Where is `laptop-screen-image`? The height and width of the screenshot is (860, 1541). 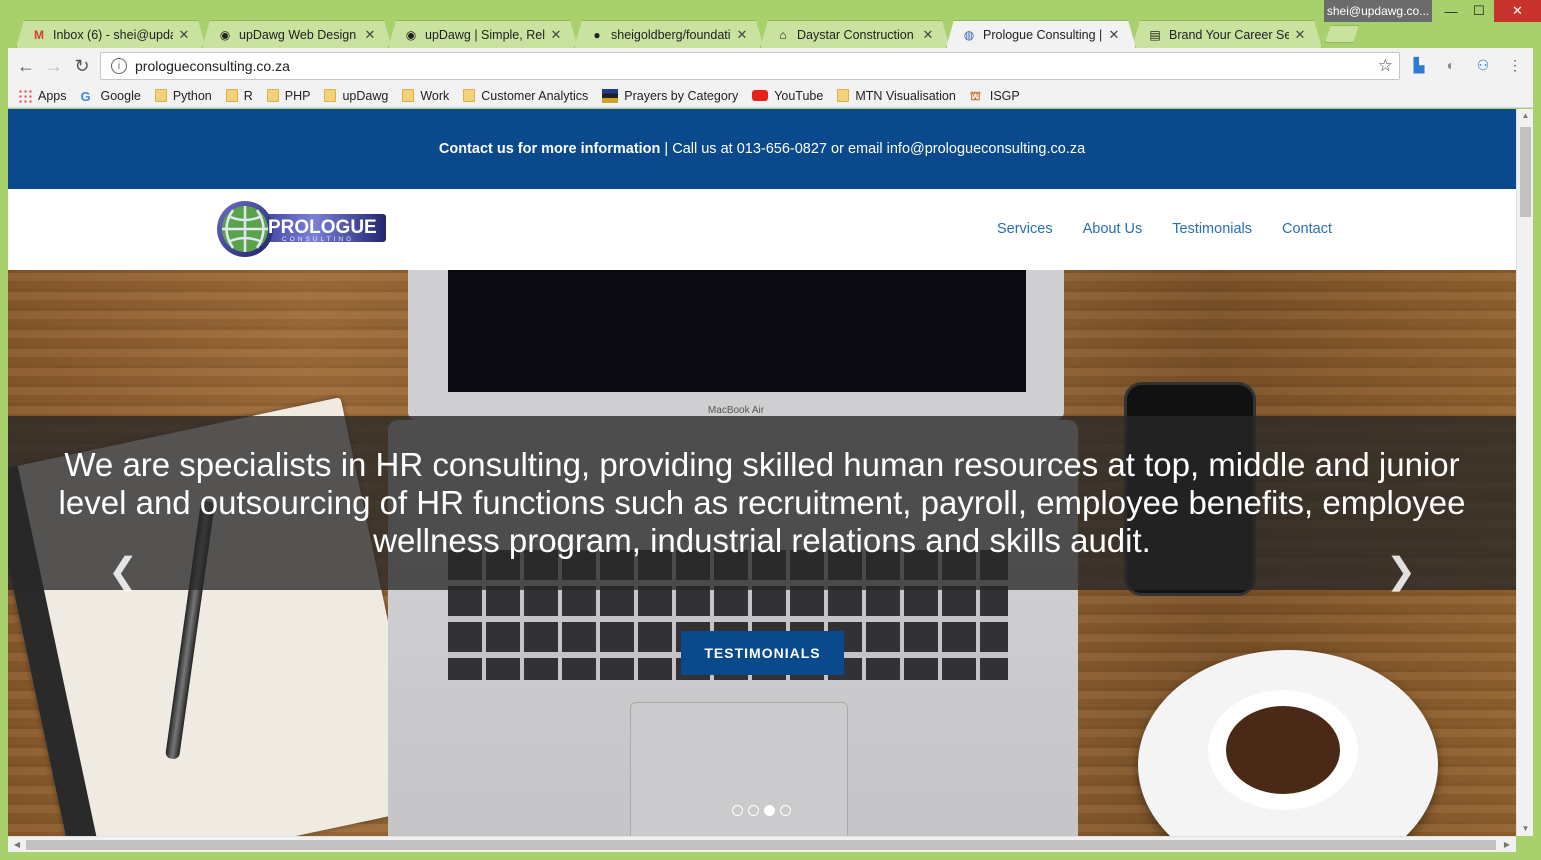
laptop-screen-image is located at coordinates (737, 331).